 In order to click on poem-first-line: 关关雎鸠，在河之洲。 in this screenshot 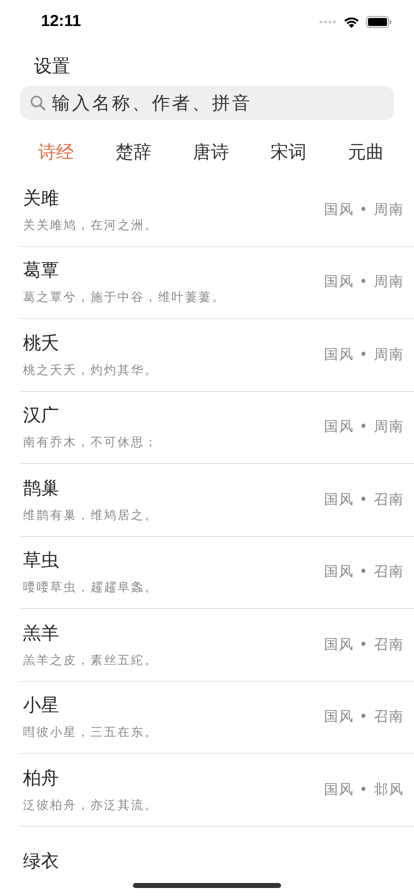, I will do `click(90, 224)`.